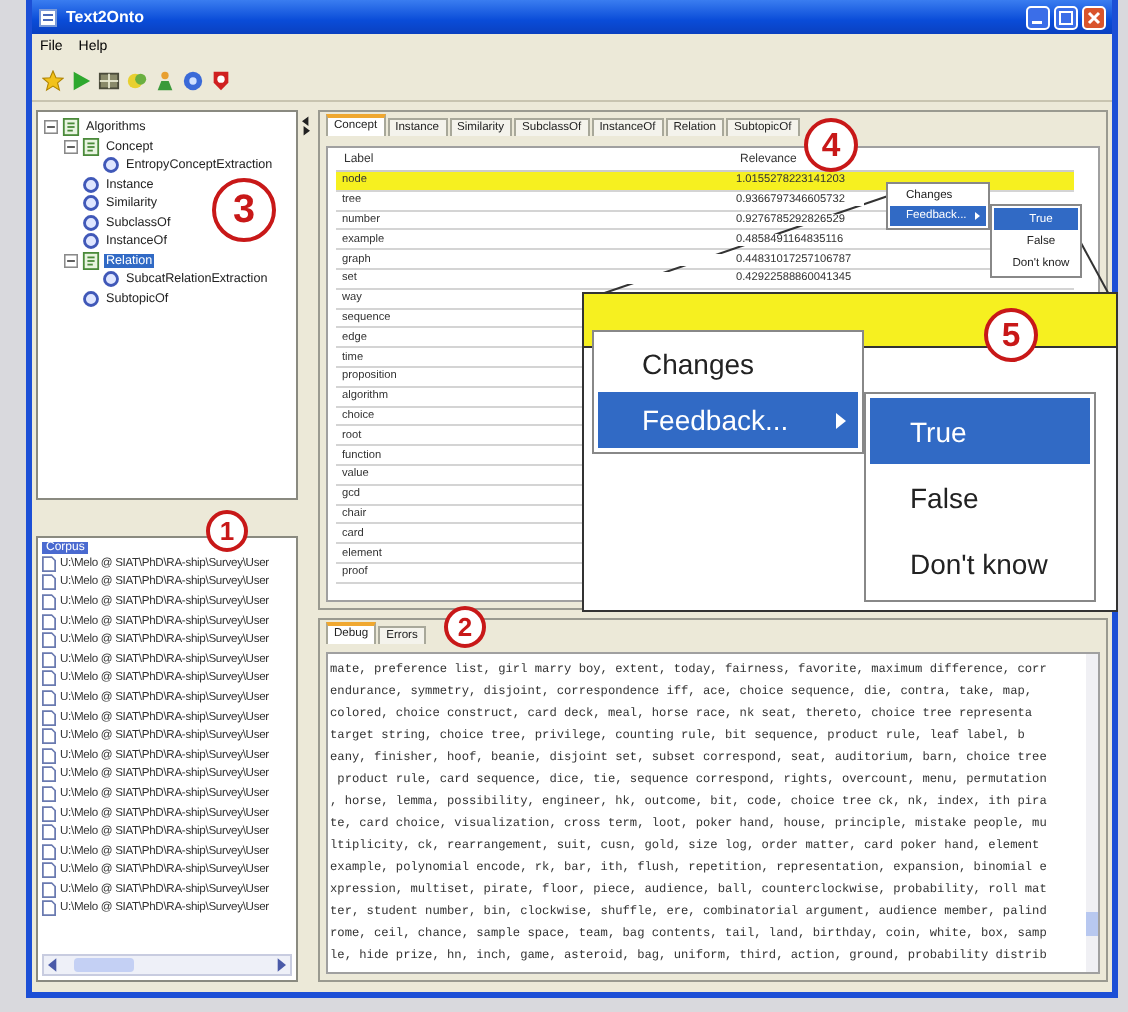 The width and height of the screenshot is (1128, 1012). I want to click on menu-item: False, so click(980, 497).